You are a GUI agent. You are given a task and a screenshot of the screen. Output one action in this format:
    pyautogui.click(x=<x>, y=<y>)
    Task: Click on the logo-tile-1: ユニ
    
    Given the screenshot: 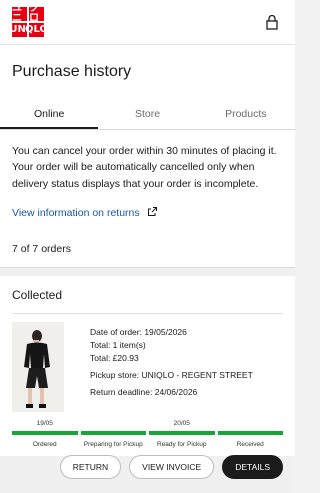 What is the action you would take?
    pyautogui.click(x=19, y=14)
    